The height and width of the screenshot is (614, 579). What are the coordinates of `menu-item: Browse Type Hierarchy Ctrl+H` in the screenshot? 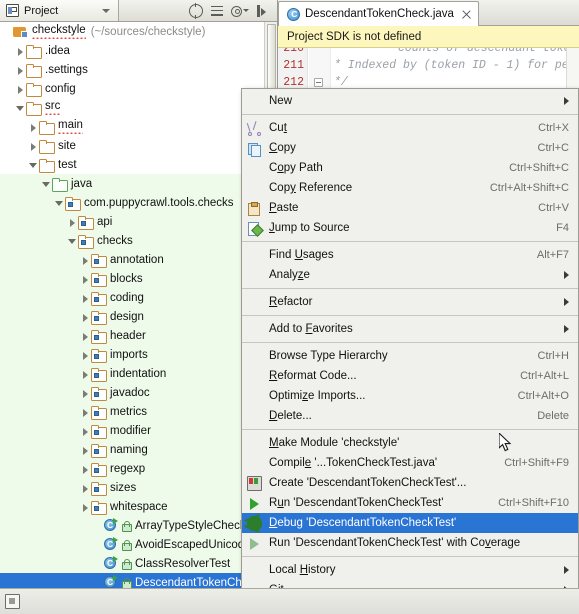 It's located at (410, 356).